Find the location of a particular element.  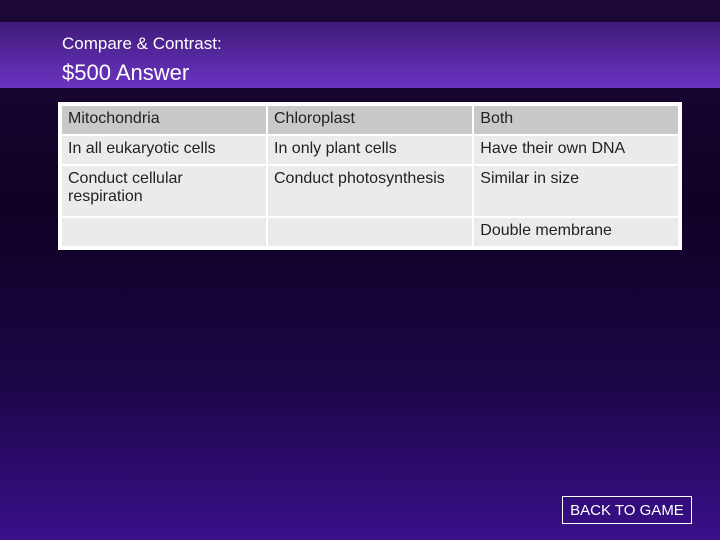

table-row: Double membrane is located at coordinates (370, 232).